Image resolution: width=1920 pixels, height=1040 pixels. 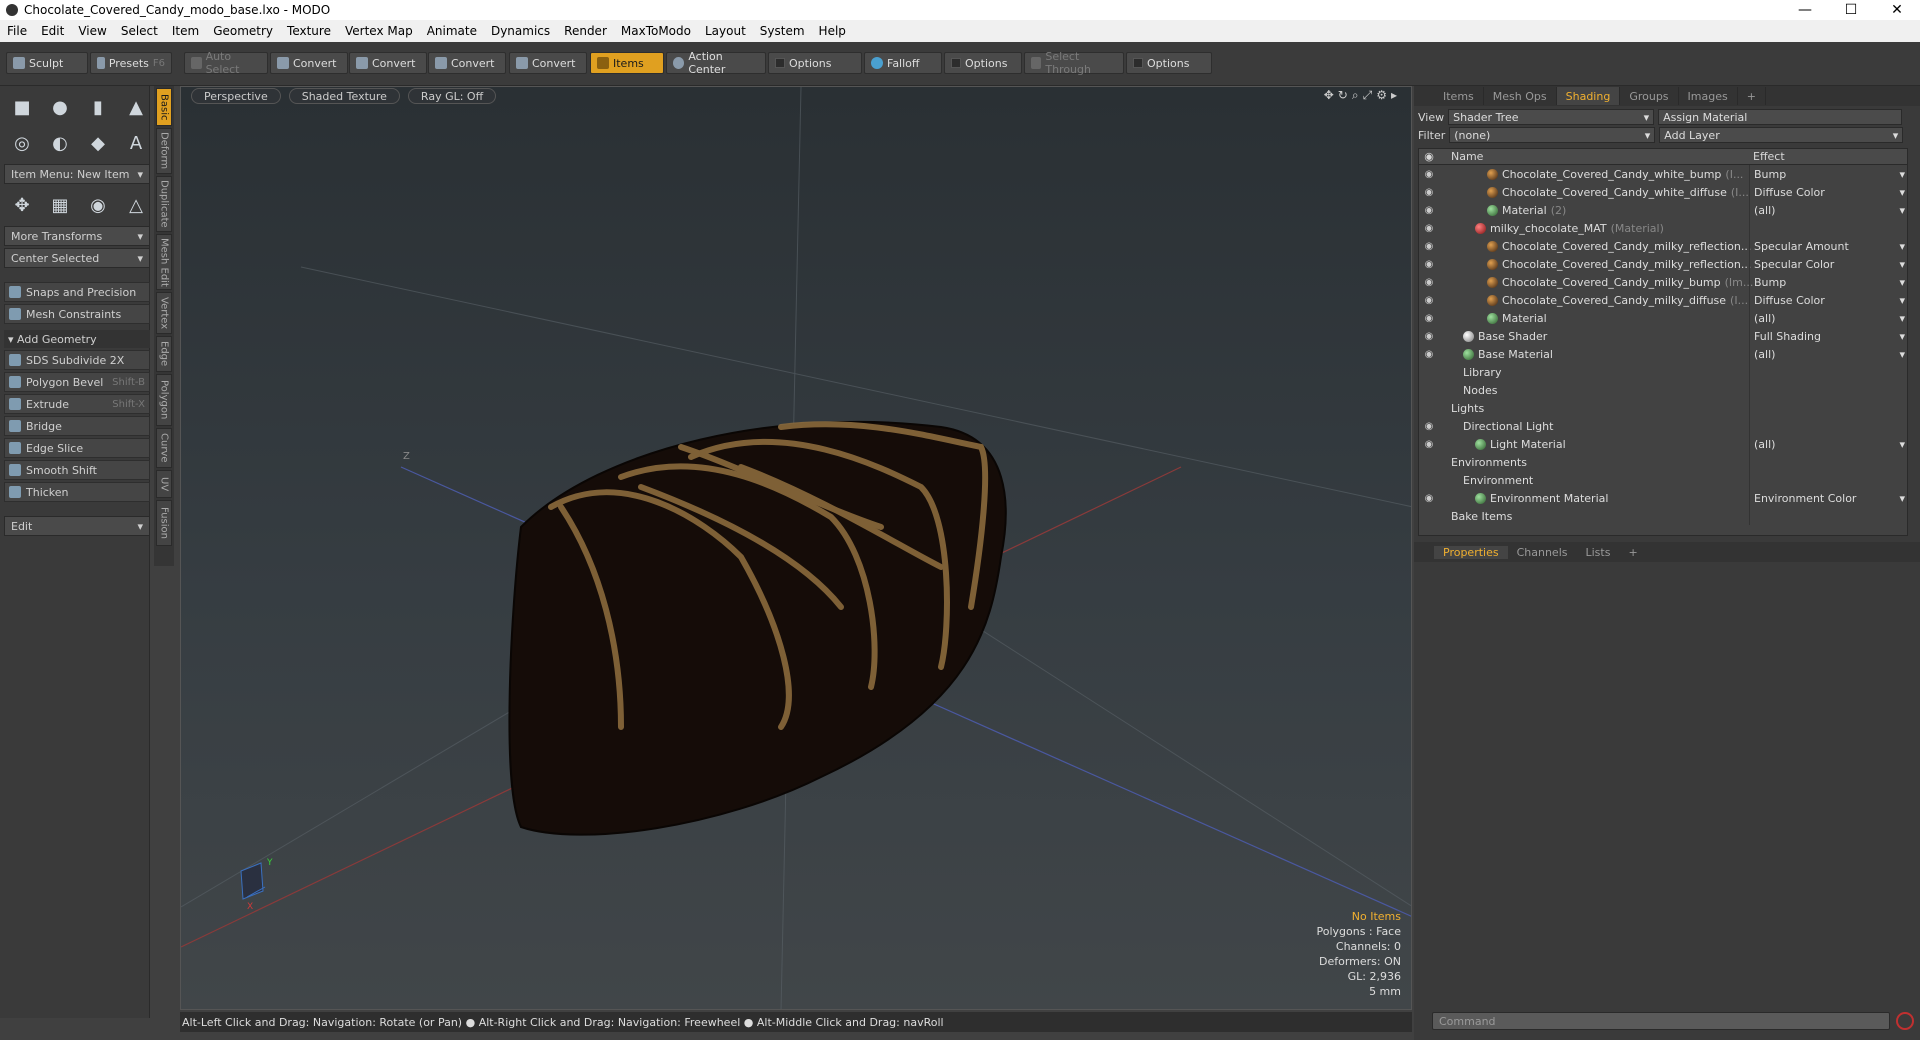 What do you see at coordinates (98, 107) in the screenshot?
I see `cylinder-icon: ▮` at bounding box center [98, 107].